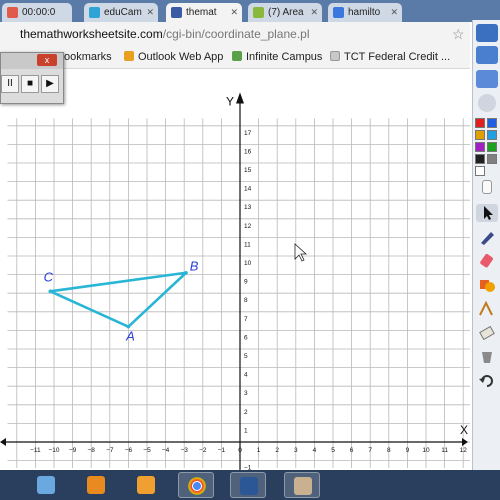 Image resolution: width=500 pixels, height=500 pixels. Describe the element at coordinates (49, 276) in the screenshot. I see `vertex-label: C` at that location.